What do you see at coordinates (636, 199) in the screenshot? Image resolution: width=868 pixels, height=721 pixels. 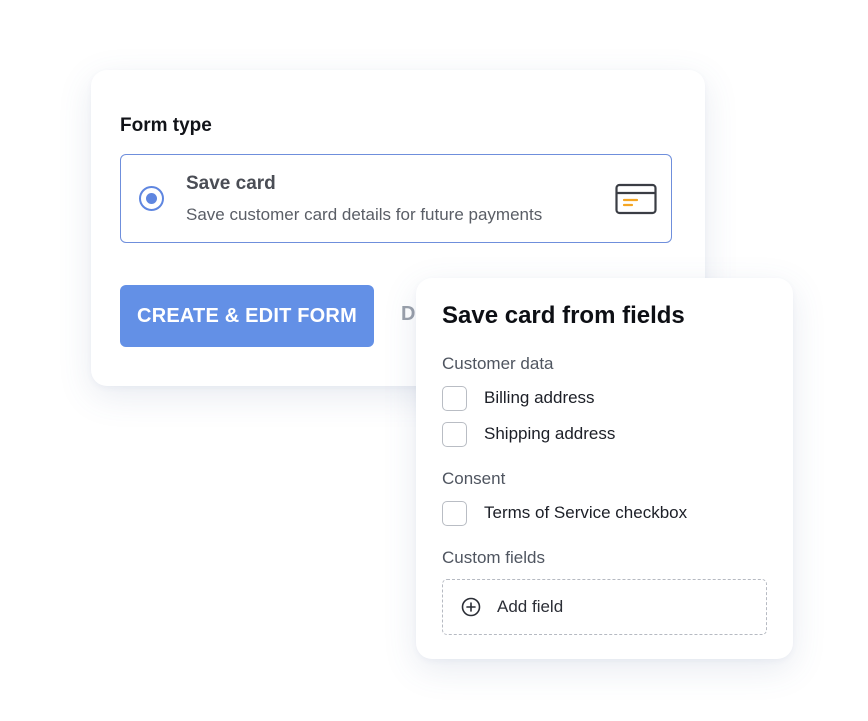 I see `credit-card-icon` at bounding box center [636, 199].